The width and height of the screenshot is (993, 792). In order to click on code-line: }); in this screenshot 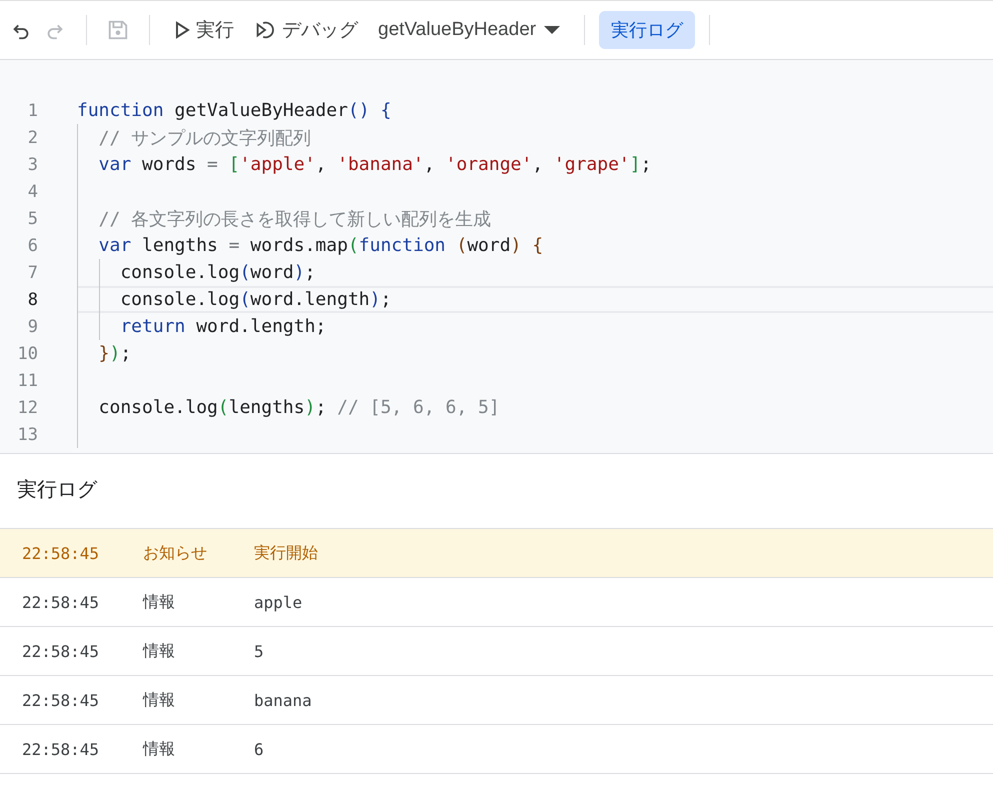, I will do `click(115, 353)`.